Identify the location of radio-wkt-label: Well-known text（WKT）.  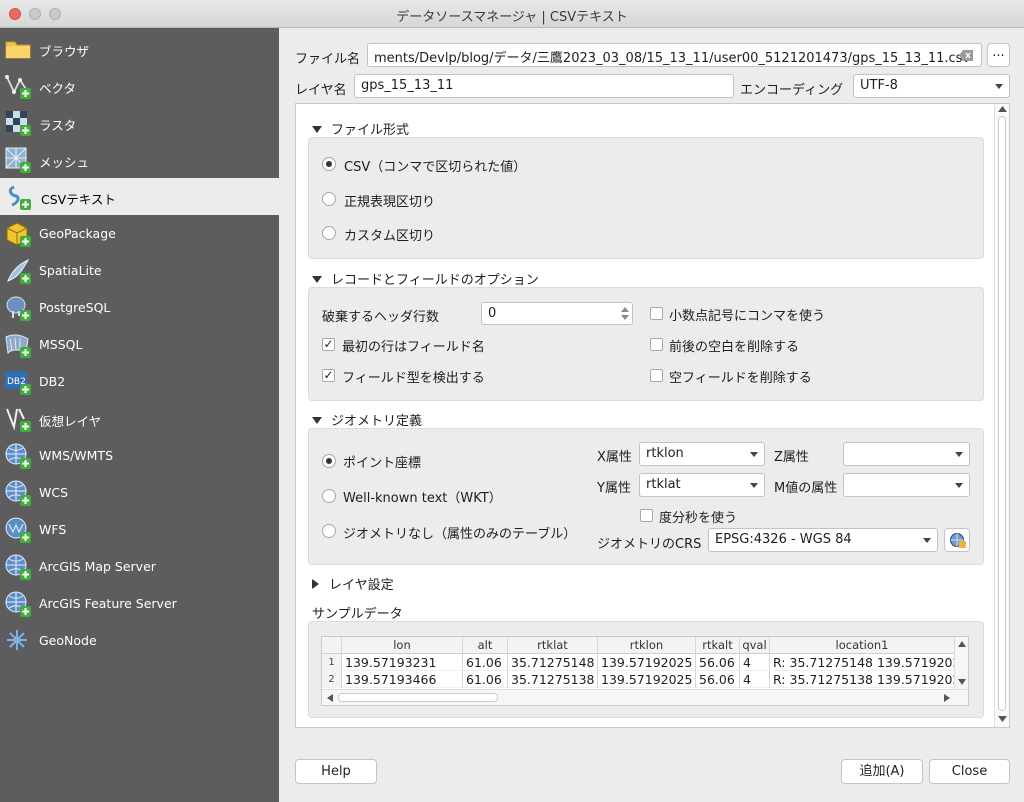
(422, 496).